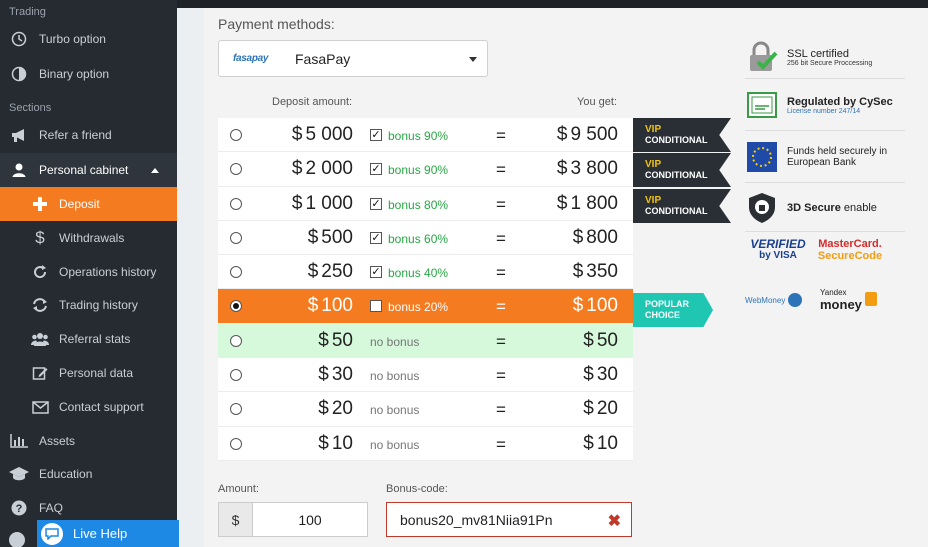 The height and width of the screenshot is (547, 928). Describe the element at coordinates (40, 237) in the screenshot. I see `dollar-icon: $` at that location.